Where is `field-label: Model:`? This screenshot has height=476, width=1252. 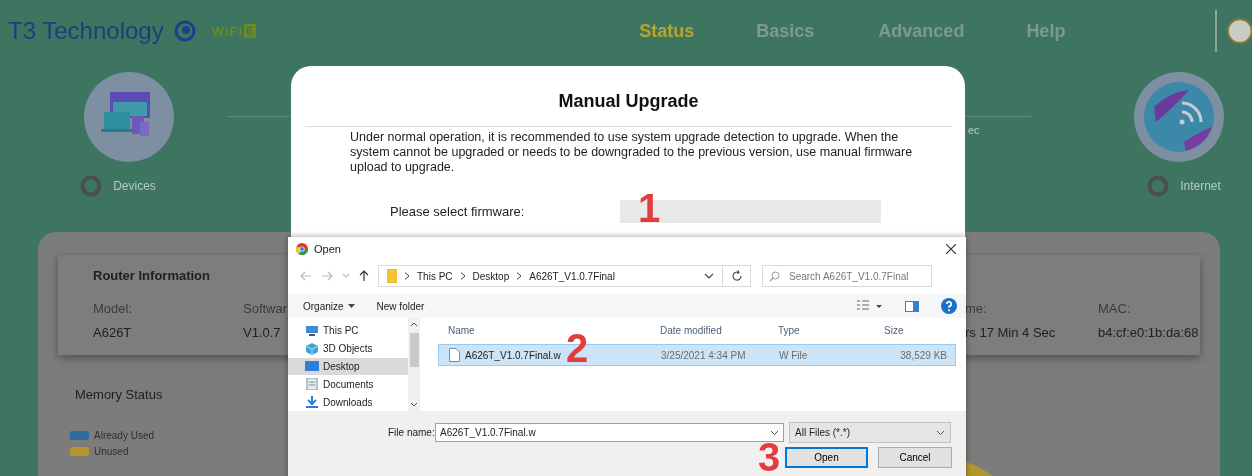 field-label: Model: is located at coordinates (113, 308).